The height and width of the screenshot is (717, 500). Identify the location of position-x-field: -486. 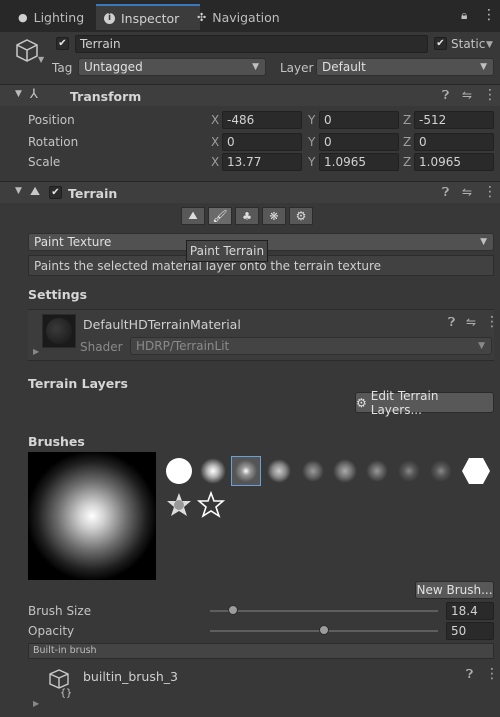
(262, 120).